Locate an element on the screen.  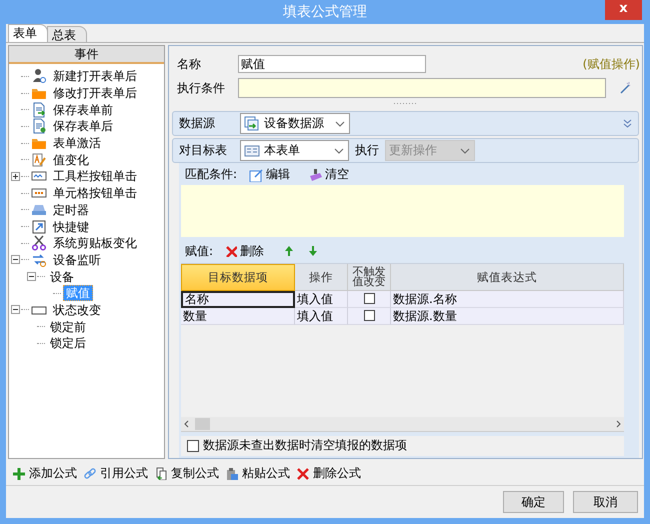
tree-item: 保存表单后 is located at coordinates (83, 126).